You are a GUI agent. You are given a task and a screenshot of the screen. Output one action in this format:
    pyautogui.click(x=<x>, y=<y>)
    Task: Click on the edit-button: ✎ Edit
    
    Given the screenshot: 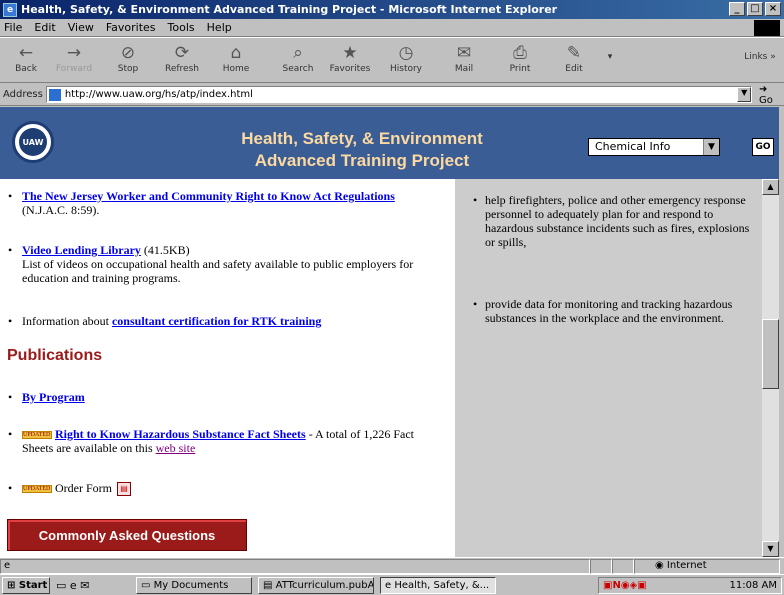 What is the action you would take?
    pyautogui.click(x=574, y=61)
    